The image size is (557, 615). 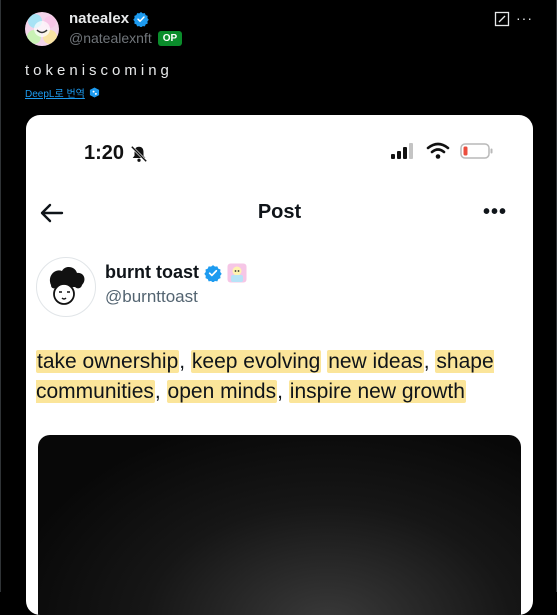 I want to click on nft-avatar-badge-icon, so click(x=237, y=272).